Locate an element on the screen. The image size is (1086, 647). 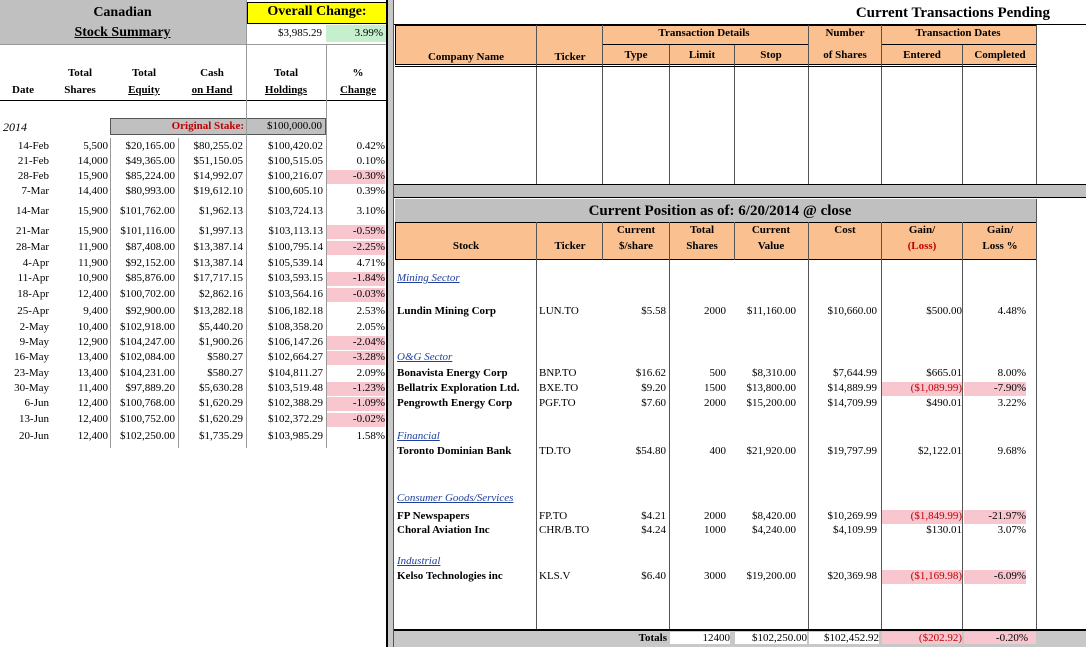
stock-ticker: BNP.TO is located at coordinates (558, 373).